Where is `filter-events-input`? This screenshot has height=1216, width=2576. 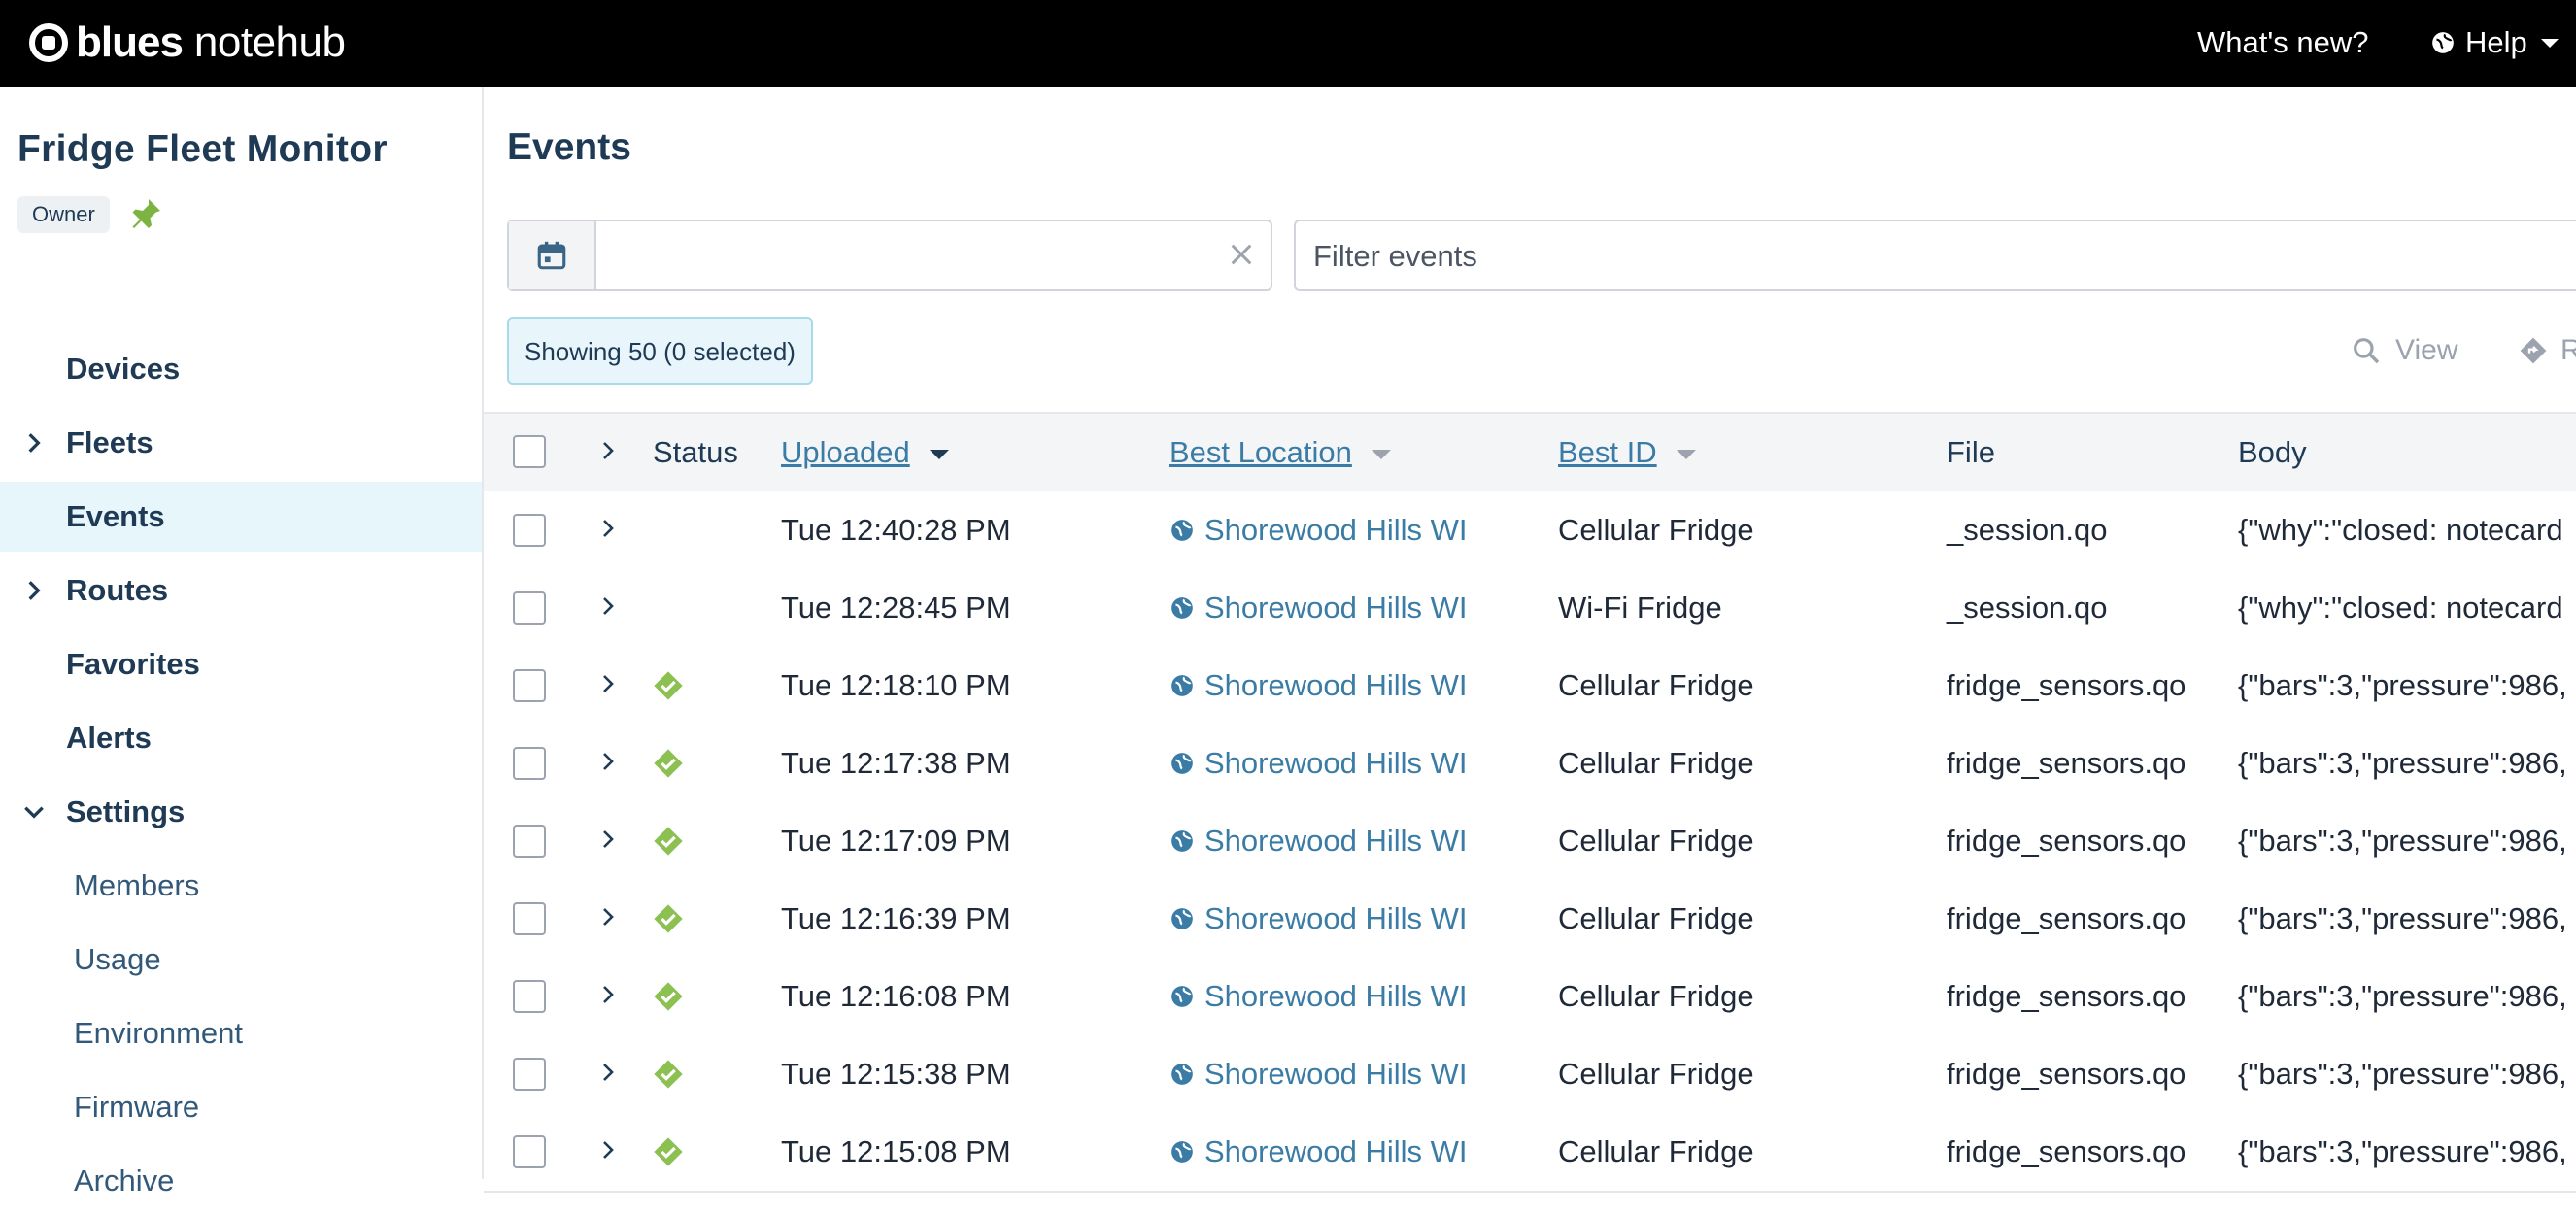
filter-events-input is located at coordinates (1896, 256).